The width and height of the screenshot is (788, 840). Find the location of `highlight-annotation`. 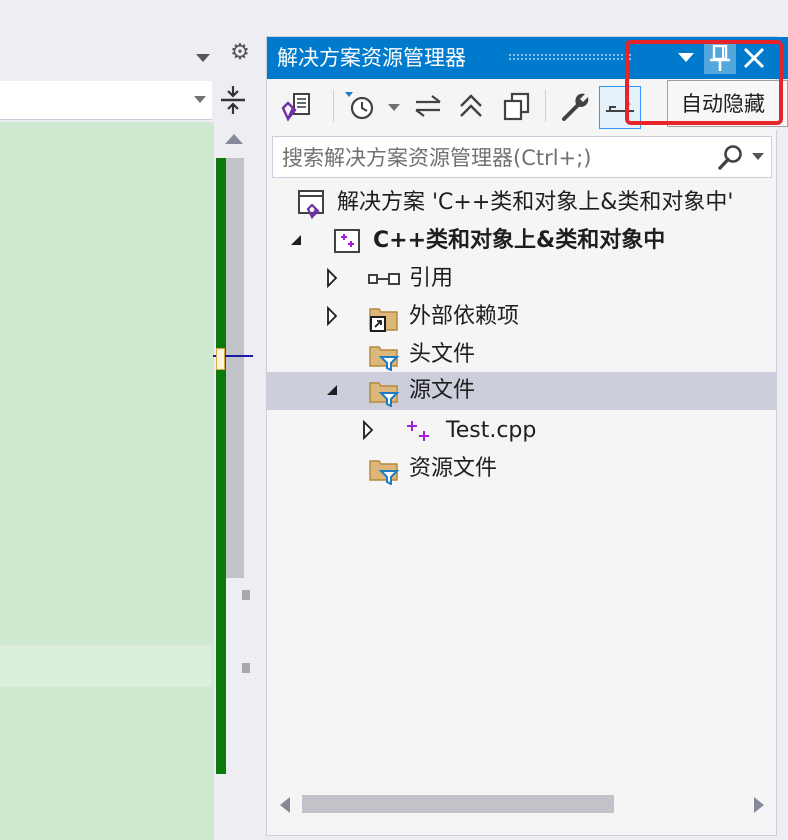

highlight-annotation is located at coordinates (704, 82).